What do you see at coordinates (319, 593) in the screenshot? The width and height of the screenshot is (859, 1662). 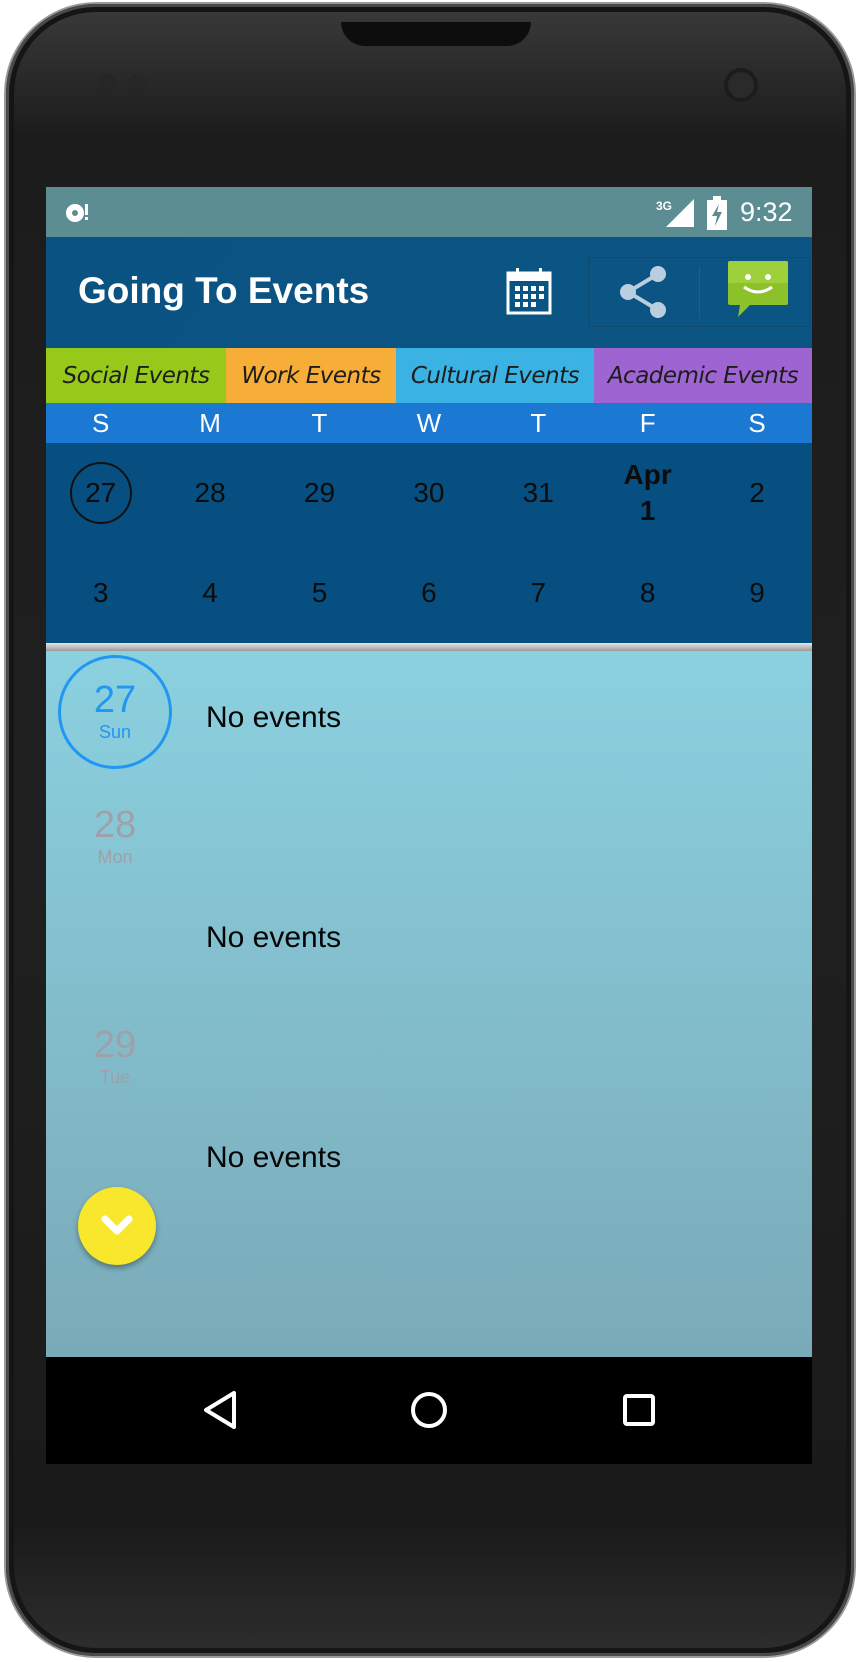 I see `calendar-day: 5` at bounding box center [319, 593].